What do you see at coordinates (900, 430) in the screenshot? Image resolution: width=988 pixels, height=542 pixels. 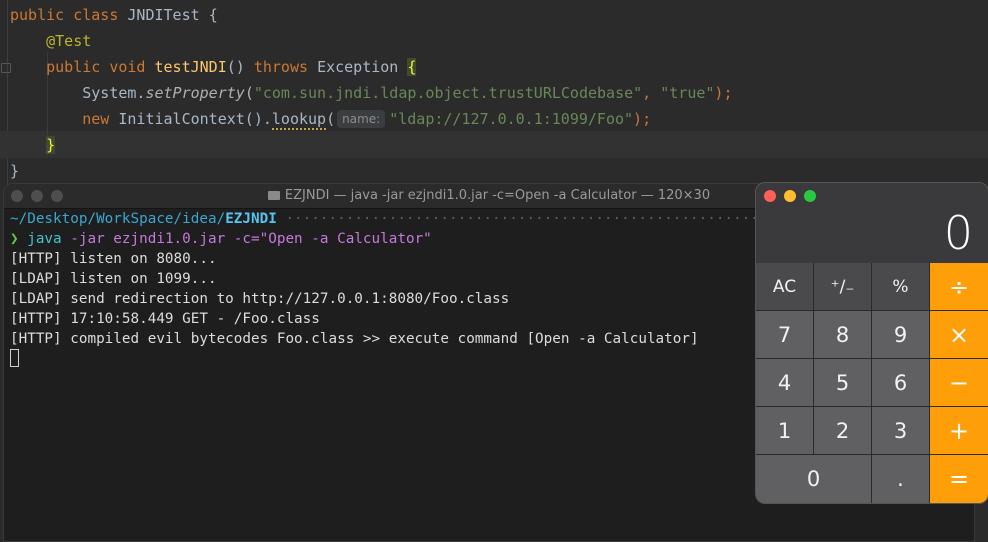 I see `digit-3-button: 3` at bounding box center [900, 430].